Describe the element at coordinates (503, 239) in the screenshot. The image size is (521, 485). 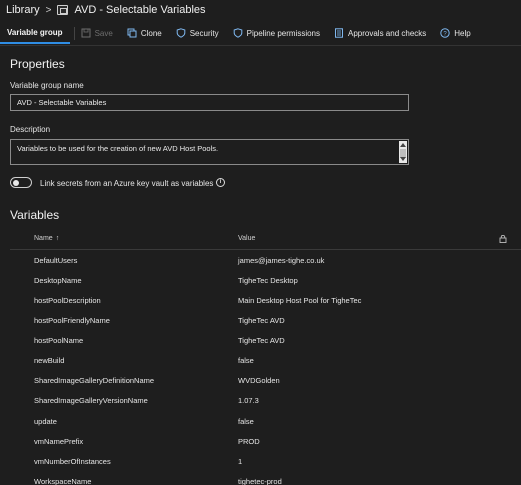
I see `lock-icon` at that location.